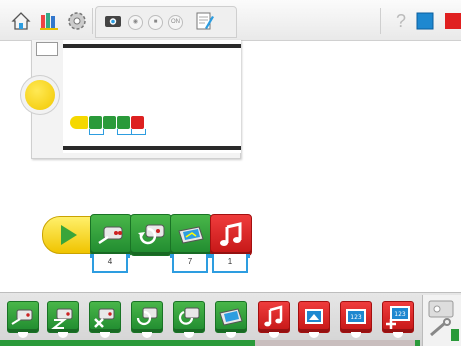 The image size is (461, 350). Describe the element at coordinates (47, 49) in the screenshot. I see `preview-thumbnail` at that location.